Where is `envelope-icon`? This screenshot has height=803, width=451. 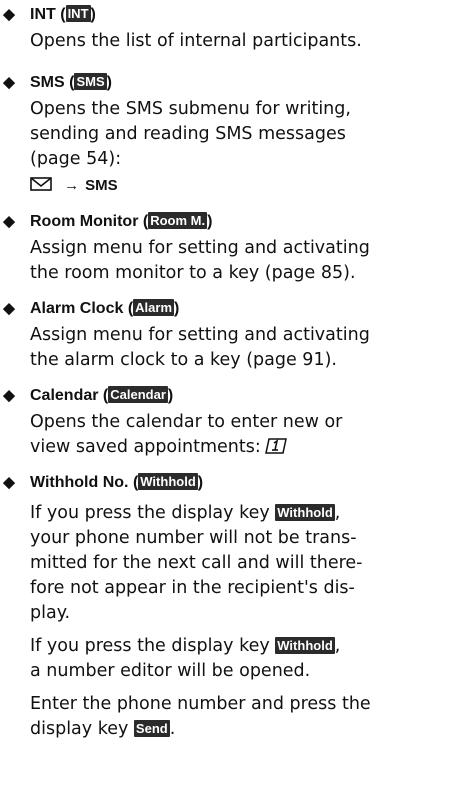
envelope-icon is located at coordinates (41, 184).